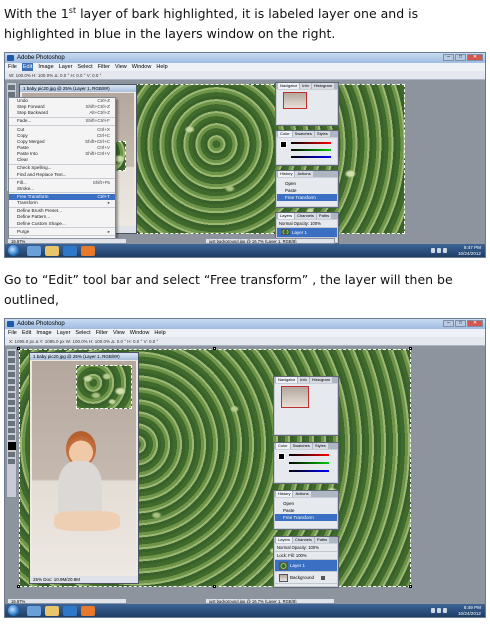 This screenshot has height=624, width=490. I want to click on navigator-preview, so click(295, 397).